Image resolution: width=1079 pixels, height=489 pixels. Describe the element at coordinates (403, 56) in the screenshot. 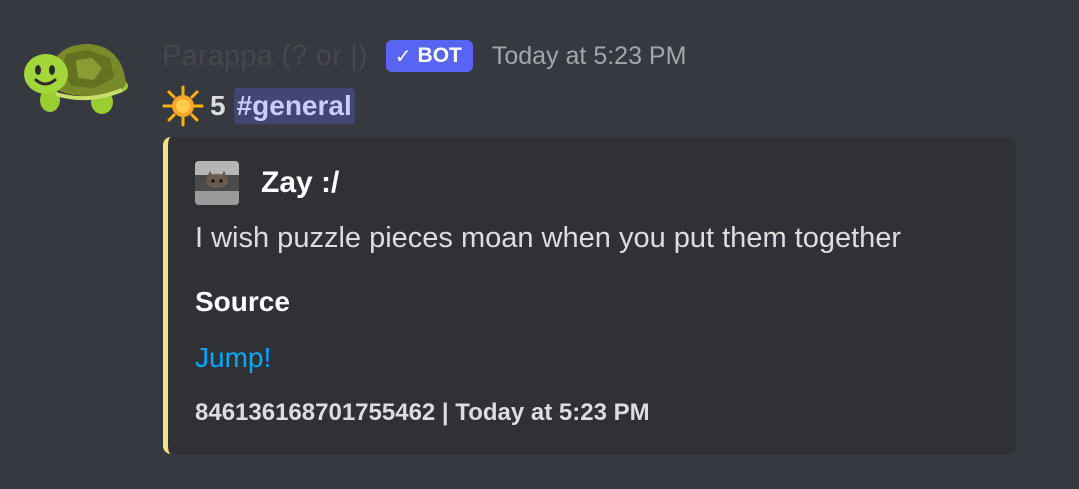

I see `checkmark-icon: ✓` at that location.